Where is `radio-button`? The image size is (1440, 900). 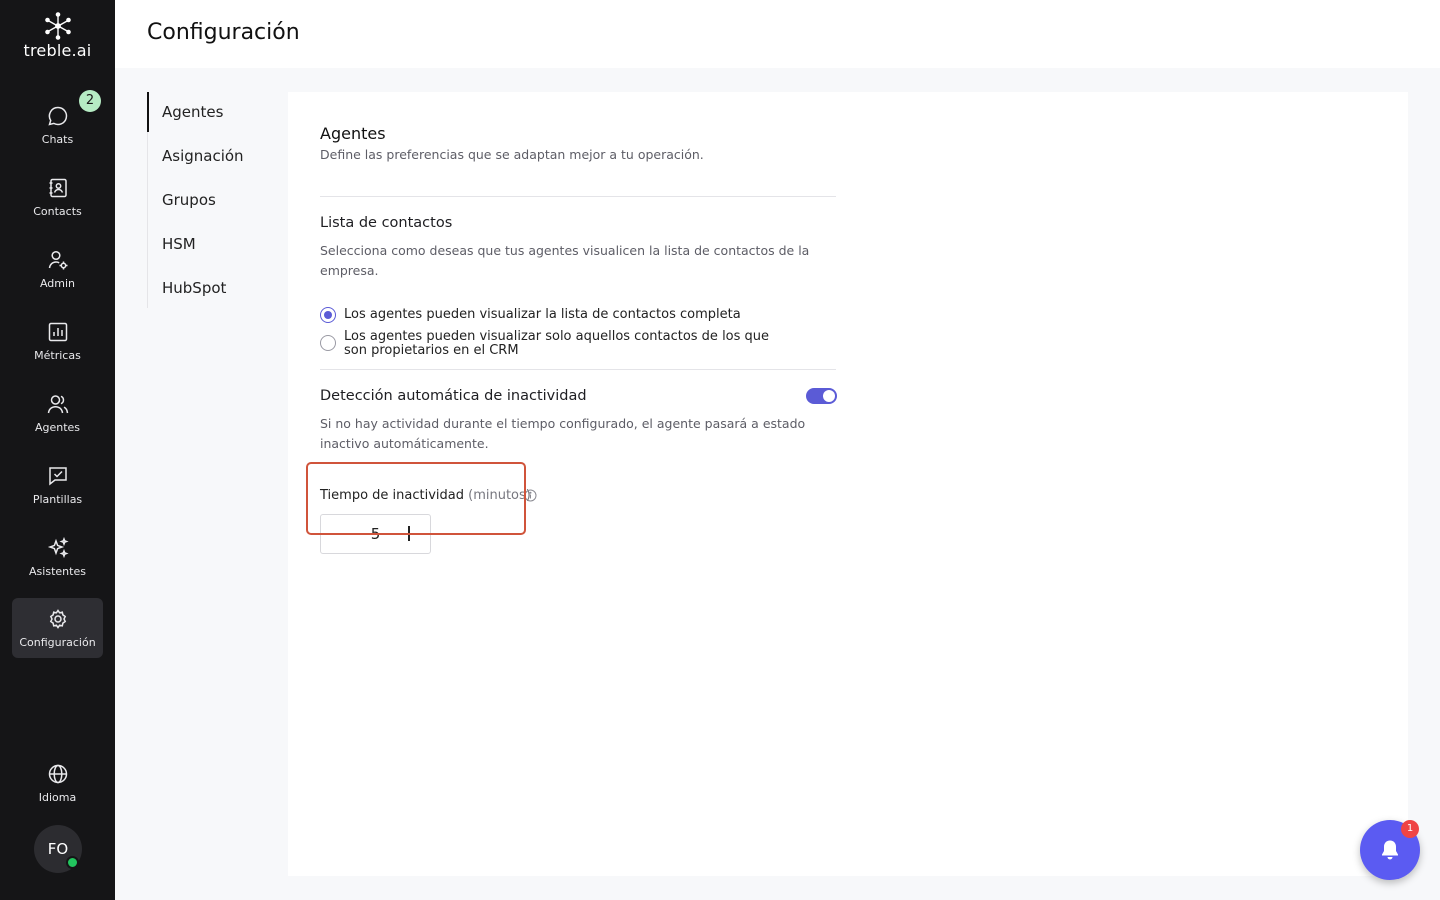 radio-button is located at coordinates (328, 343).